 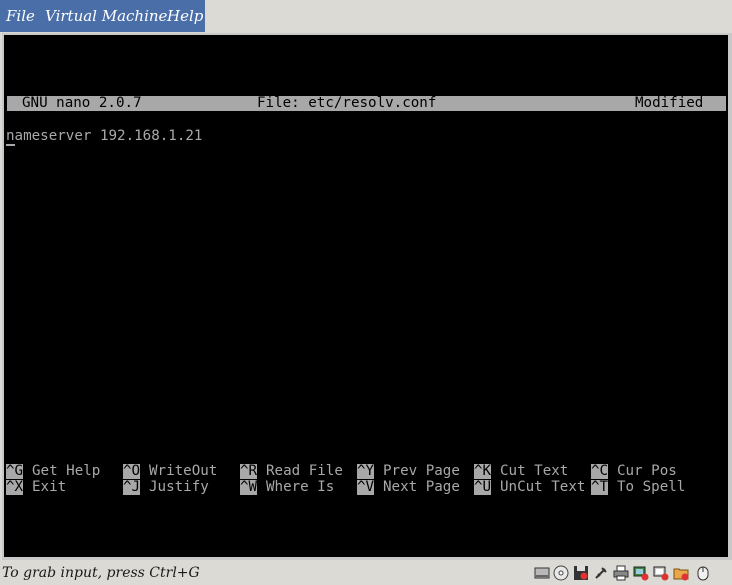 I want to click on shortcut-cur-pos: Cur Pos, so click(x=647, y=471).